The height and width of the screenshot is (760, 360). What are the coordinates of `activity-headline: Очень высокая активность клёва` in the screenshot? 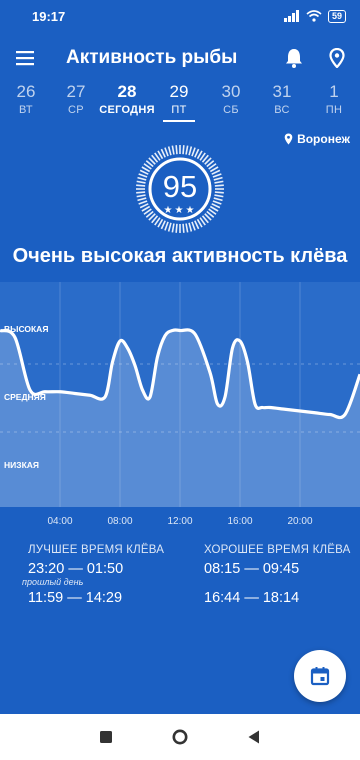 It's located at (180, 256).